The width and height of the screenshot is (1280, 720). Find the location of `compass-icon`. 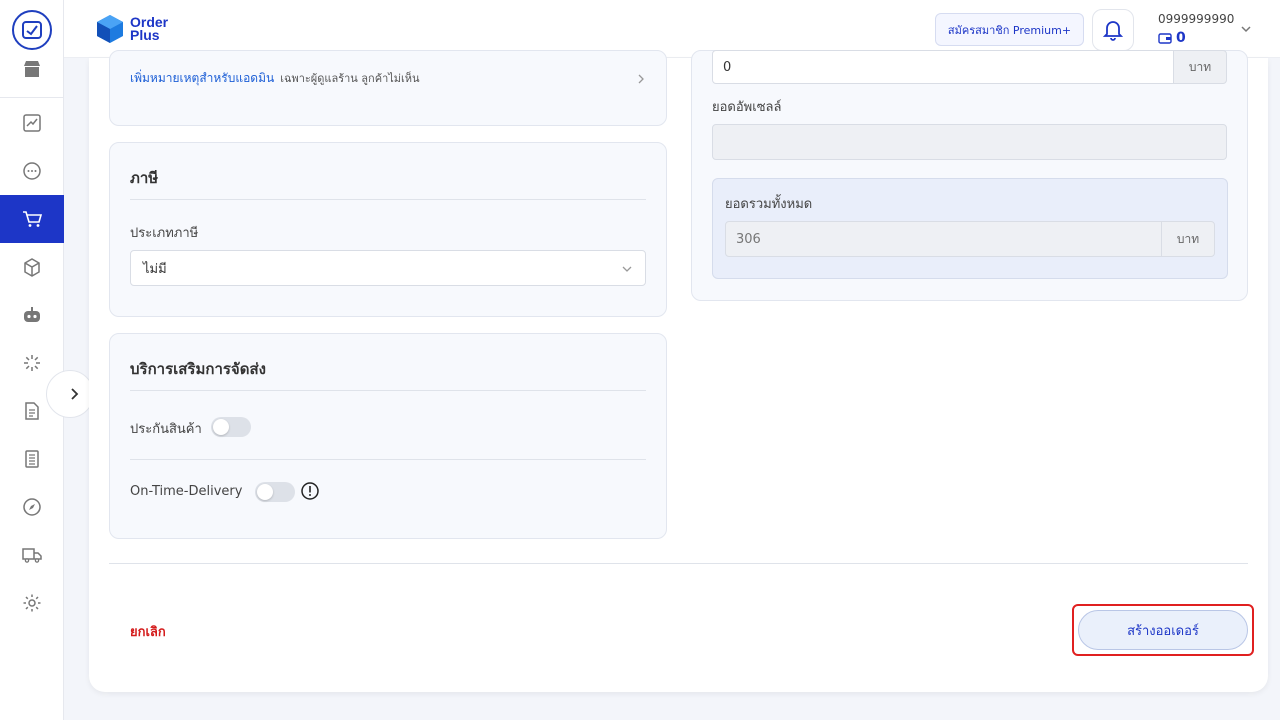

compass-icon is located at coordinates (32, 507).